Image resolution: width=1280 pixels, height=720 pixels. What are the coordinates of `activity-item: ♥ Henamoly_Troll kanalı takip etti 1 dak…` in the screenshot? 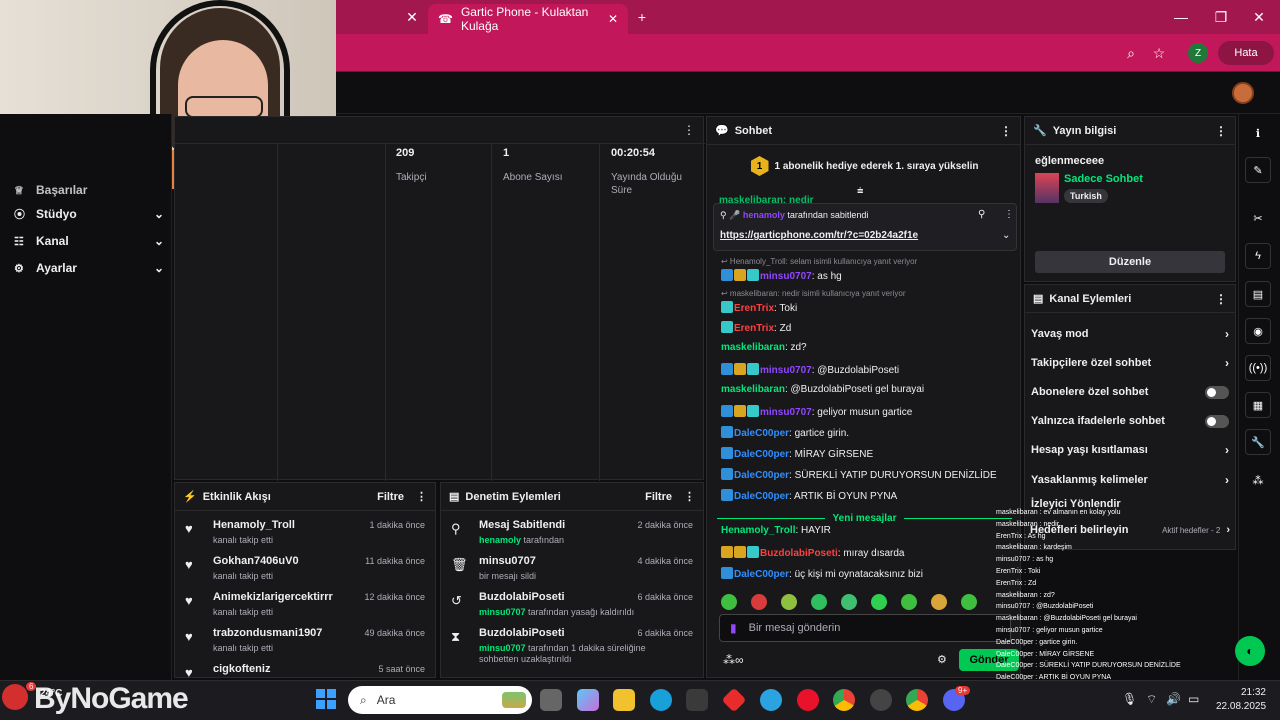 It's located at (305, 533).